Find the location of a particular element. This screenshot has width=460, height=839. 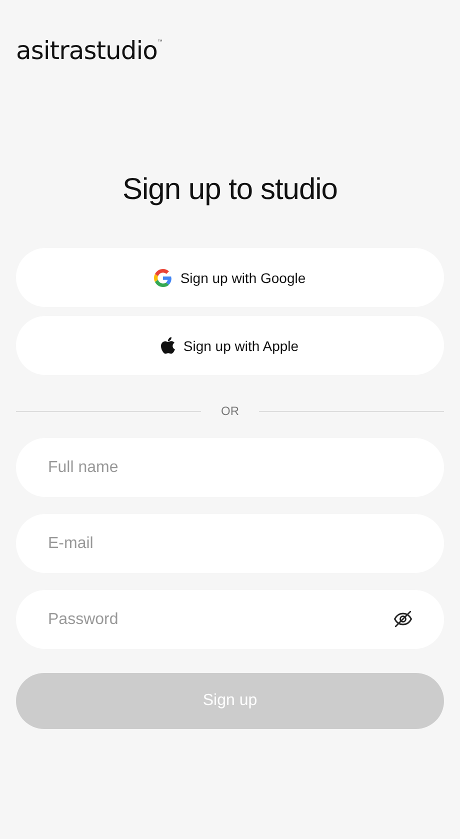

page-title: Sign up to studio is located at coordinates (230, 190).